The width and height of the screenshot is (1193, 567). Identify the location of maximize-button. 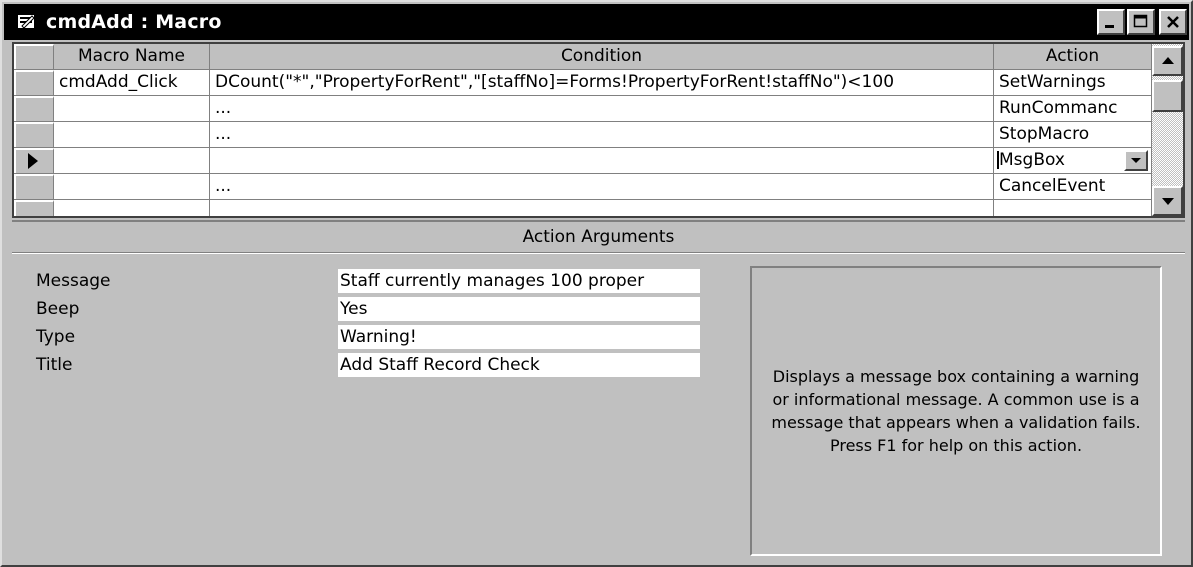
(1141, 22).